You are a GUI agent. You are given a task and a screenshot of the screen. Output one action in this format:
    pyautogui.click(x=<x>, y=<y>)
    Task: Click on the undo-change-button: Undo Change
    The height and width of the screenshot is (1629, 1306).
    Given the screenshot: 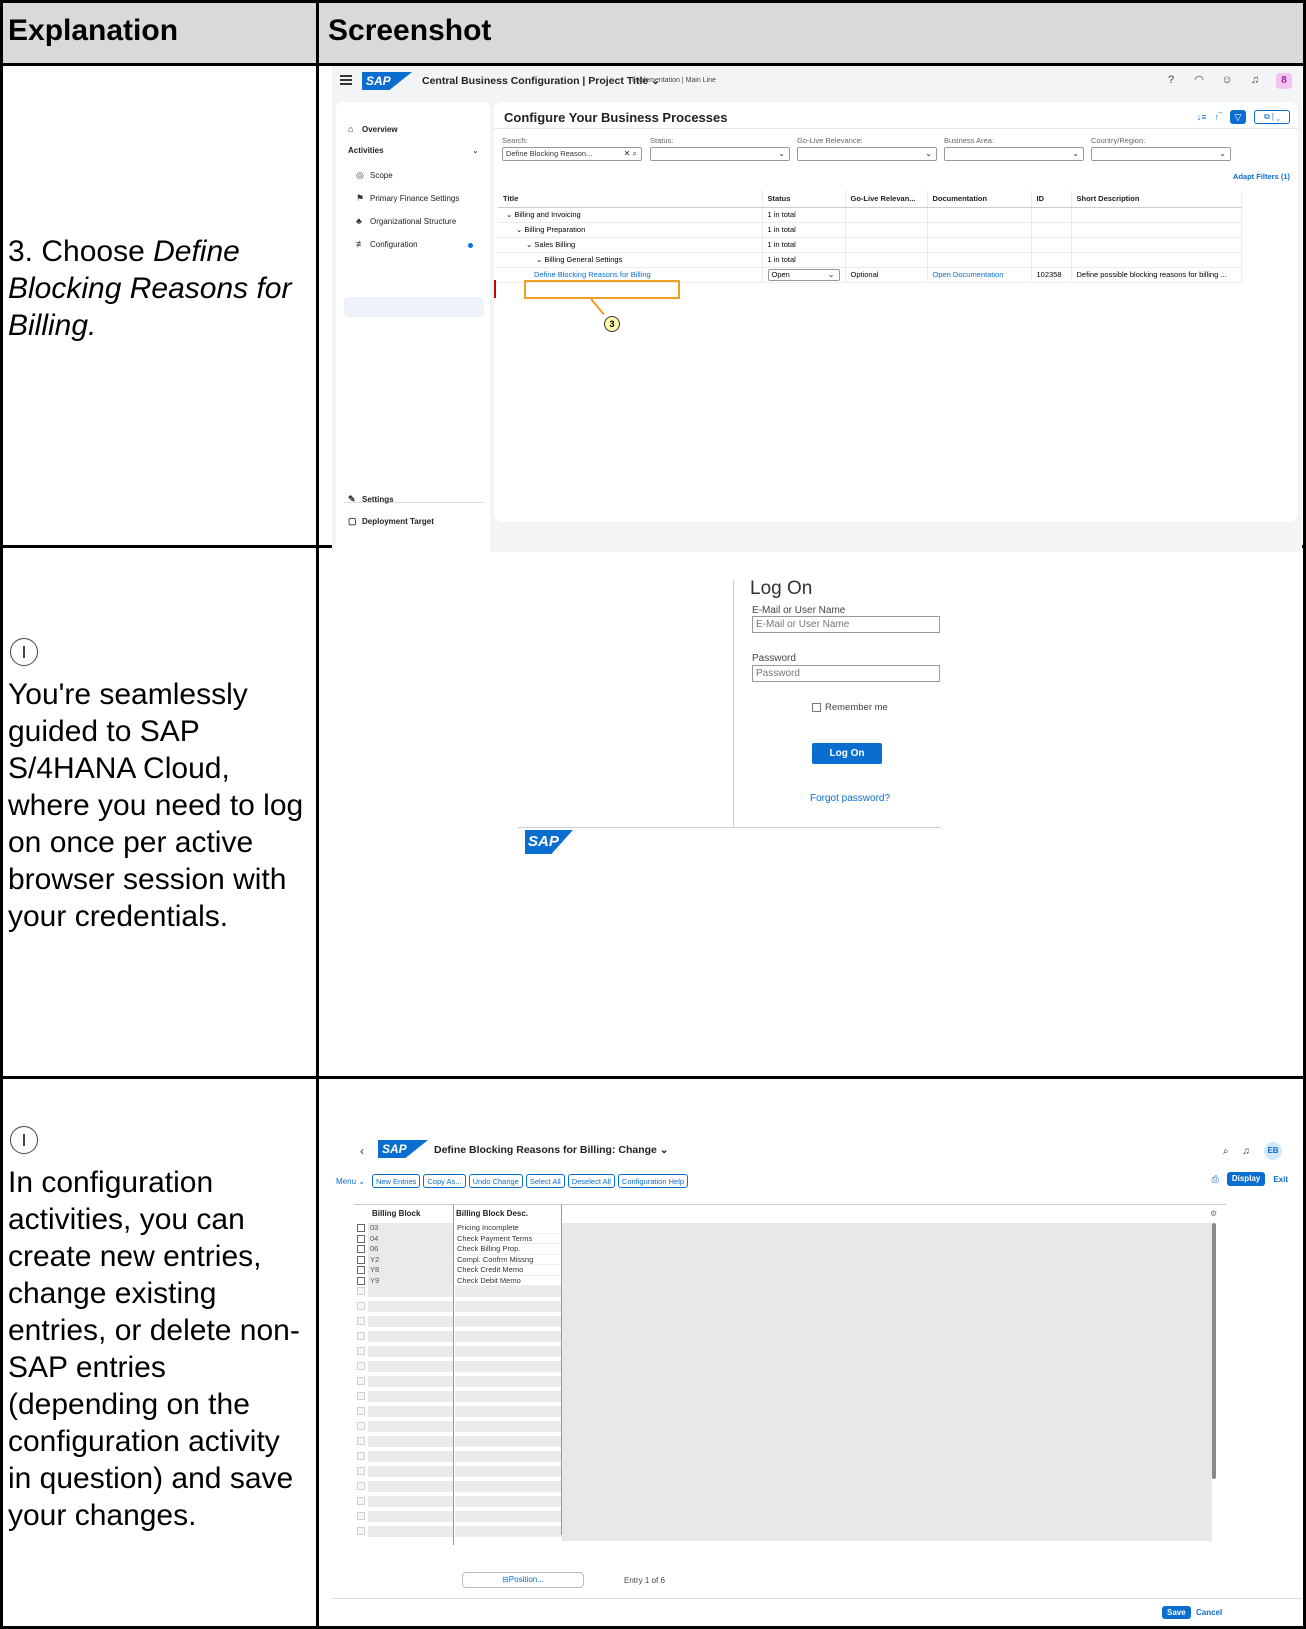 What is the action you would take?
    pyautogui.click(x=495, y=1181)
    